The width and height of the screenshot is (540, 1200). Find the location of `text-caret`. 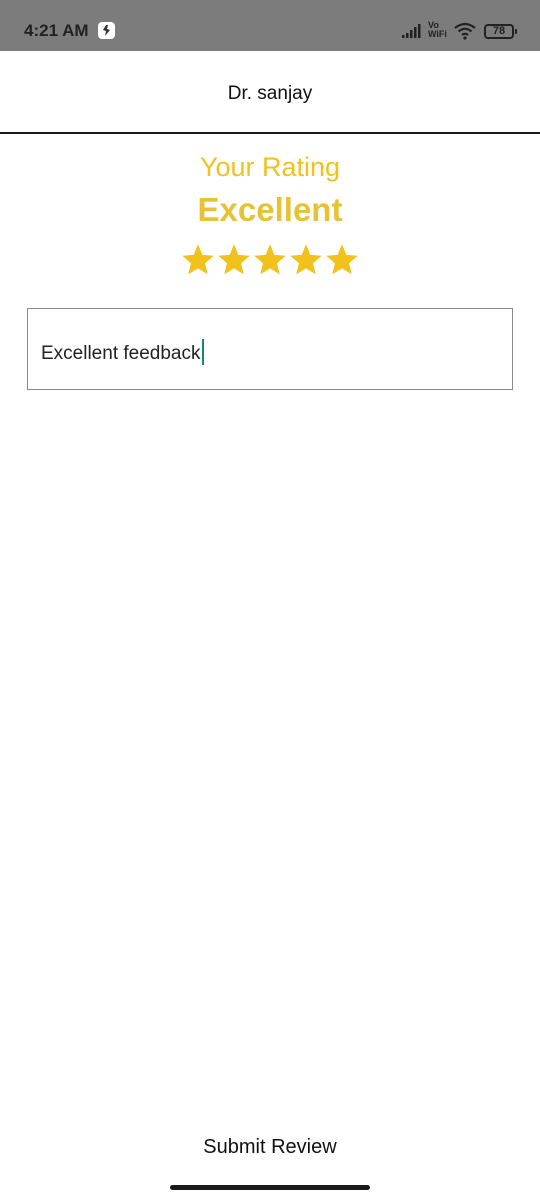

text-caret is located at coordinates (202, 352).